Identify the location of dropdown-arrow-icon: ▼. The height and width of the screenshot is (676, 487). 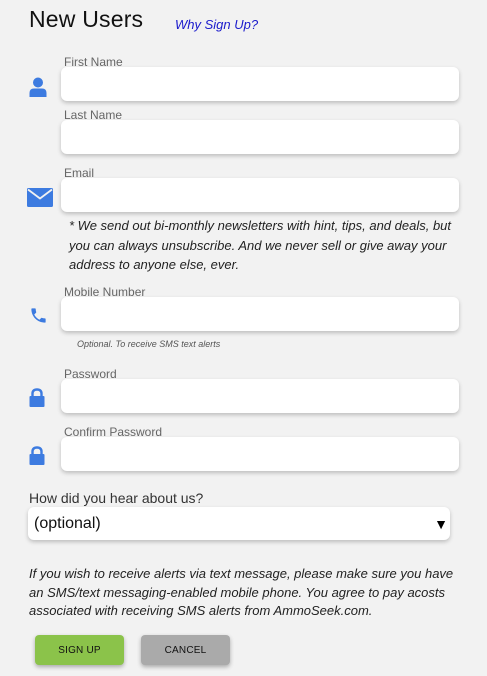
(441, 523).